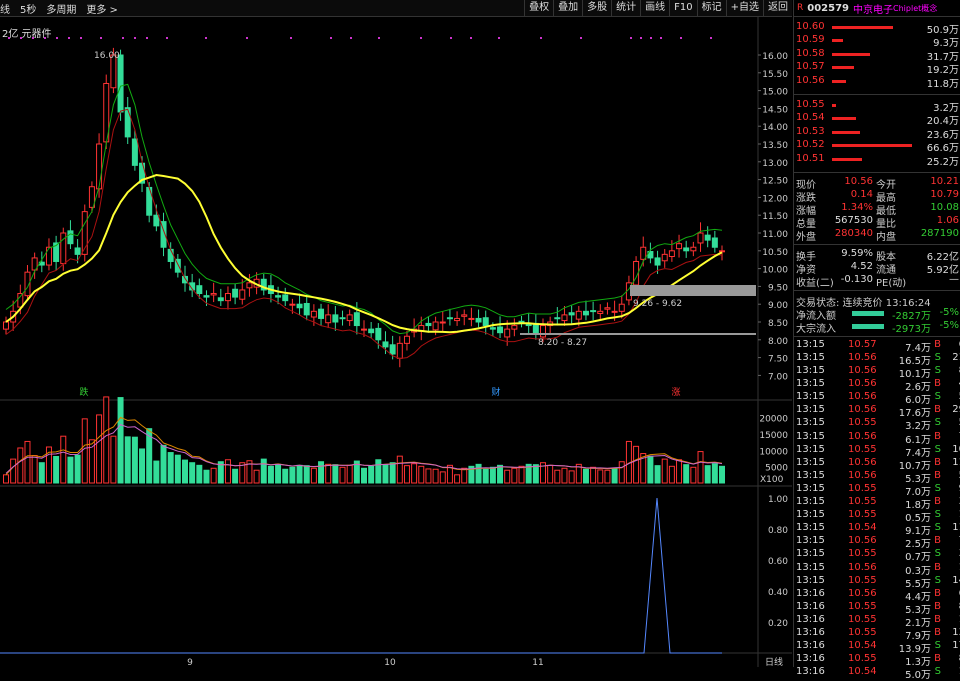 The width and height of the screenshot is (960, 681). I want to click on concept-tag: Chiplet概念, so click(915, 8).